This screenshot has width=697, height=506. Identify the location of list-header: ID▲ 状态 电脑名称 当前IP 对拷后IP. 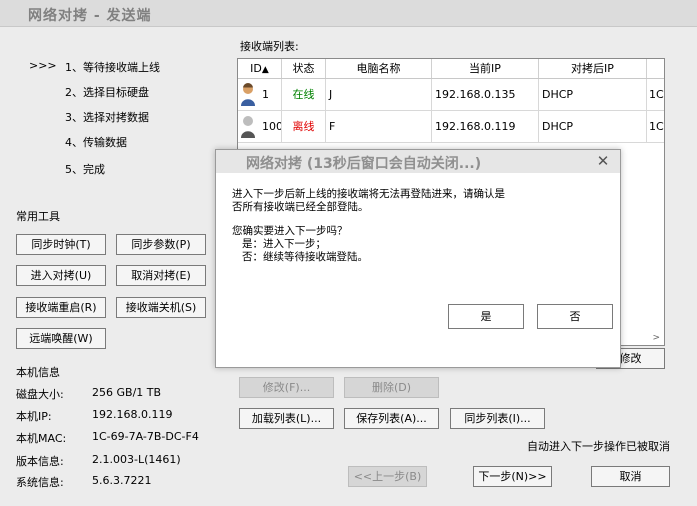
(451, 69).